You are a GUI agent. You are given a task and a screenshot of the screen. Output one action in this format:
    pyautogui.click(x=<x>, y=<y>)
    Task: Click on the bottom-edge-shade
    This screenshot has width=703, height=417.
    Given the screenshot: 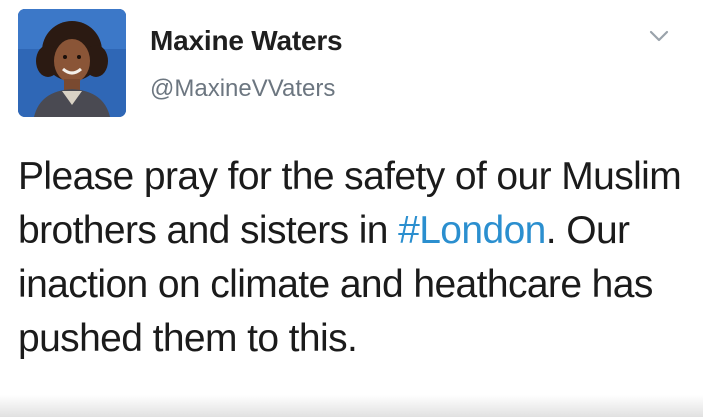 What is the action you would take?
    pyautogui.click(x=351, y=406)
    